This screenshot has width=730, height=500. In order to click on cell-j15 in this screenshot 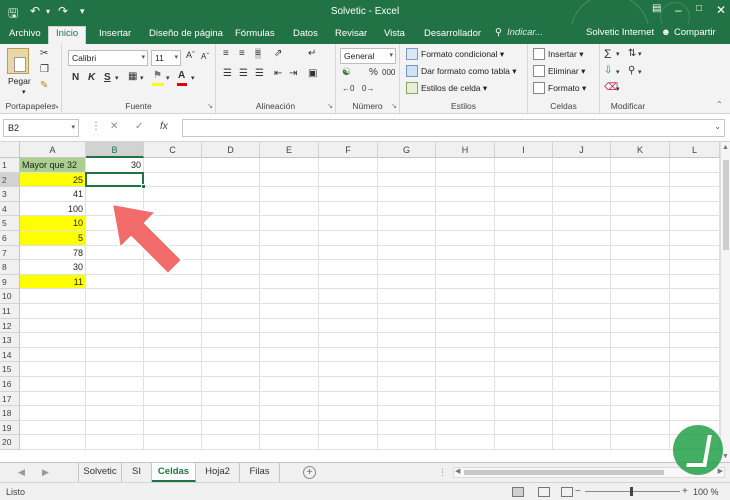, I will do `click(582, 369)`.